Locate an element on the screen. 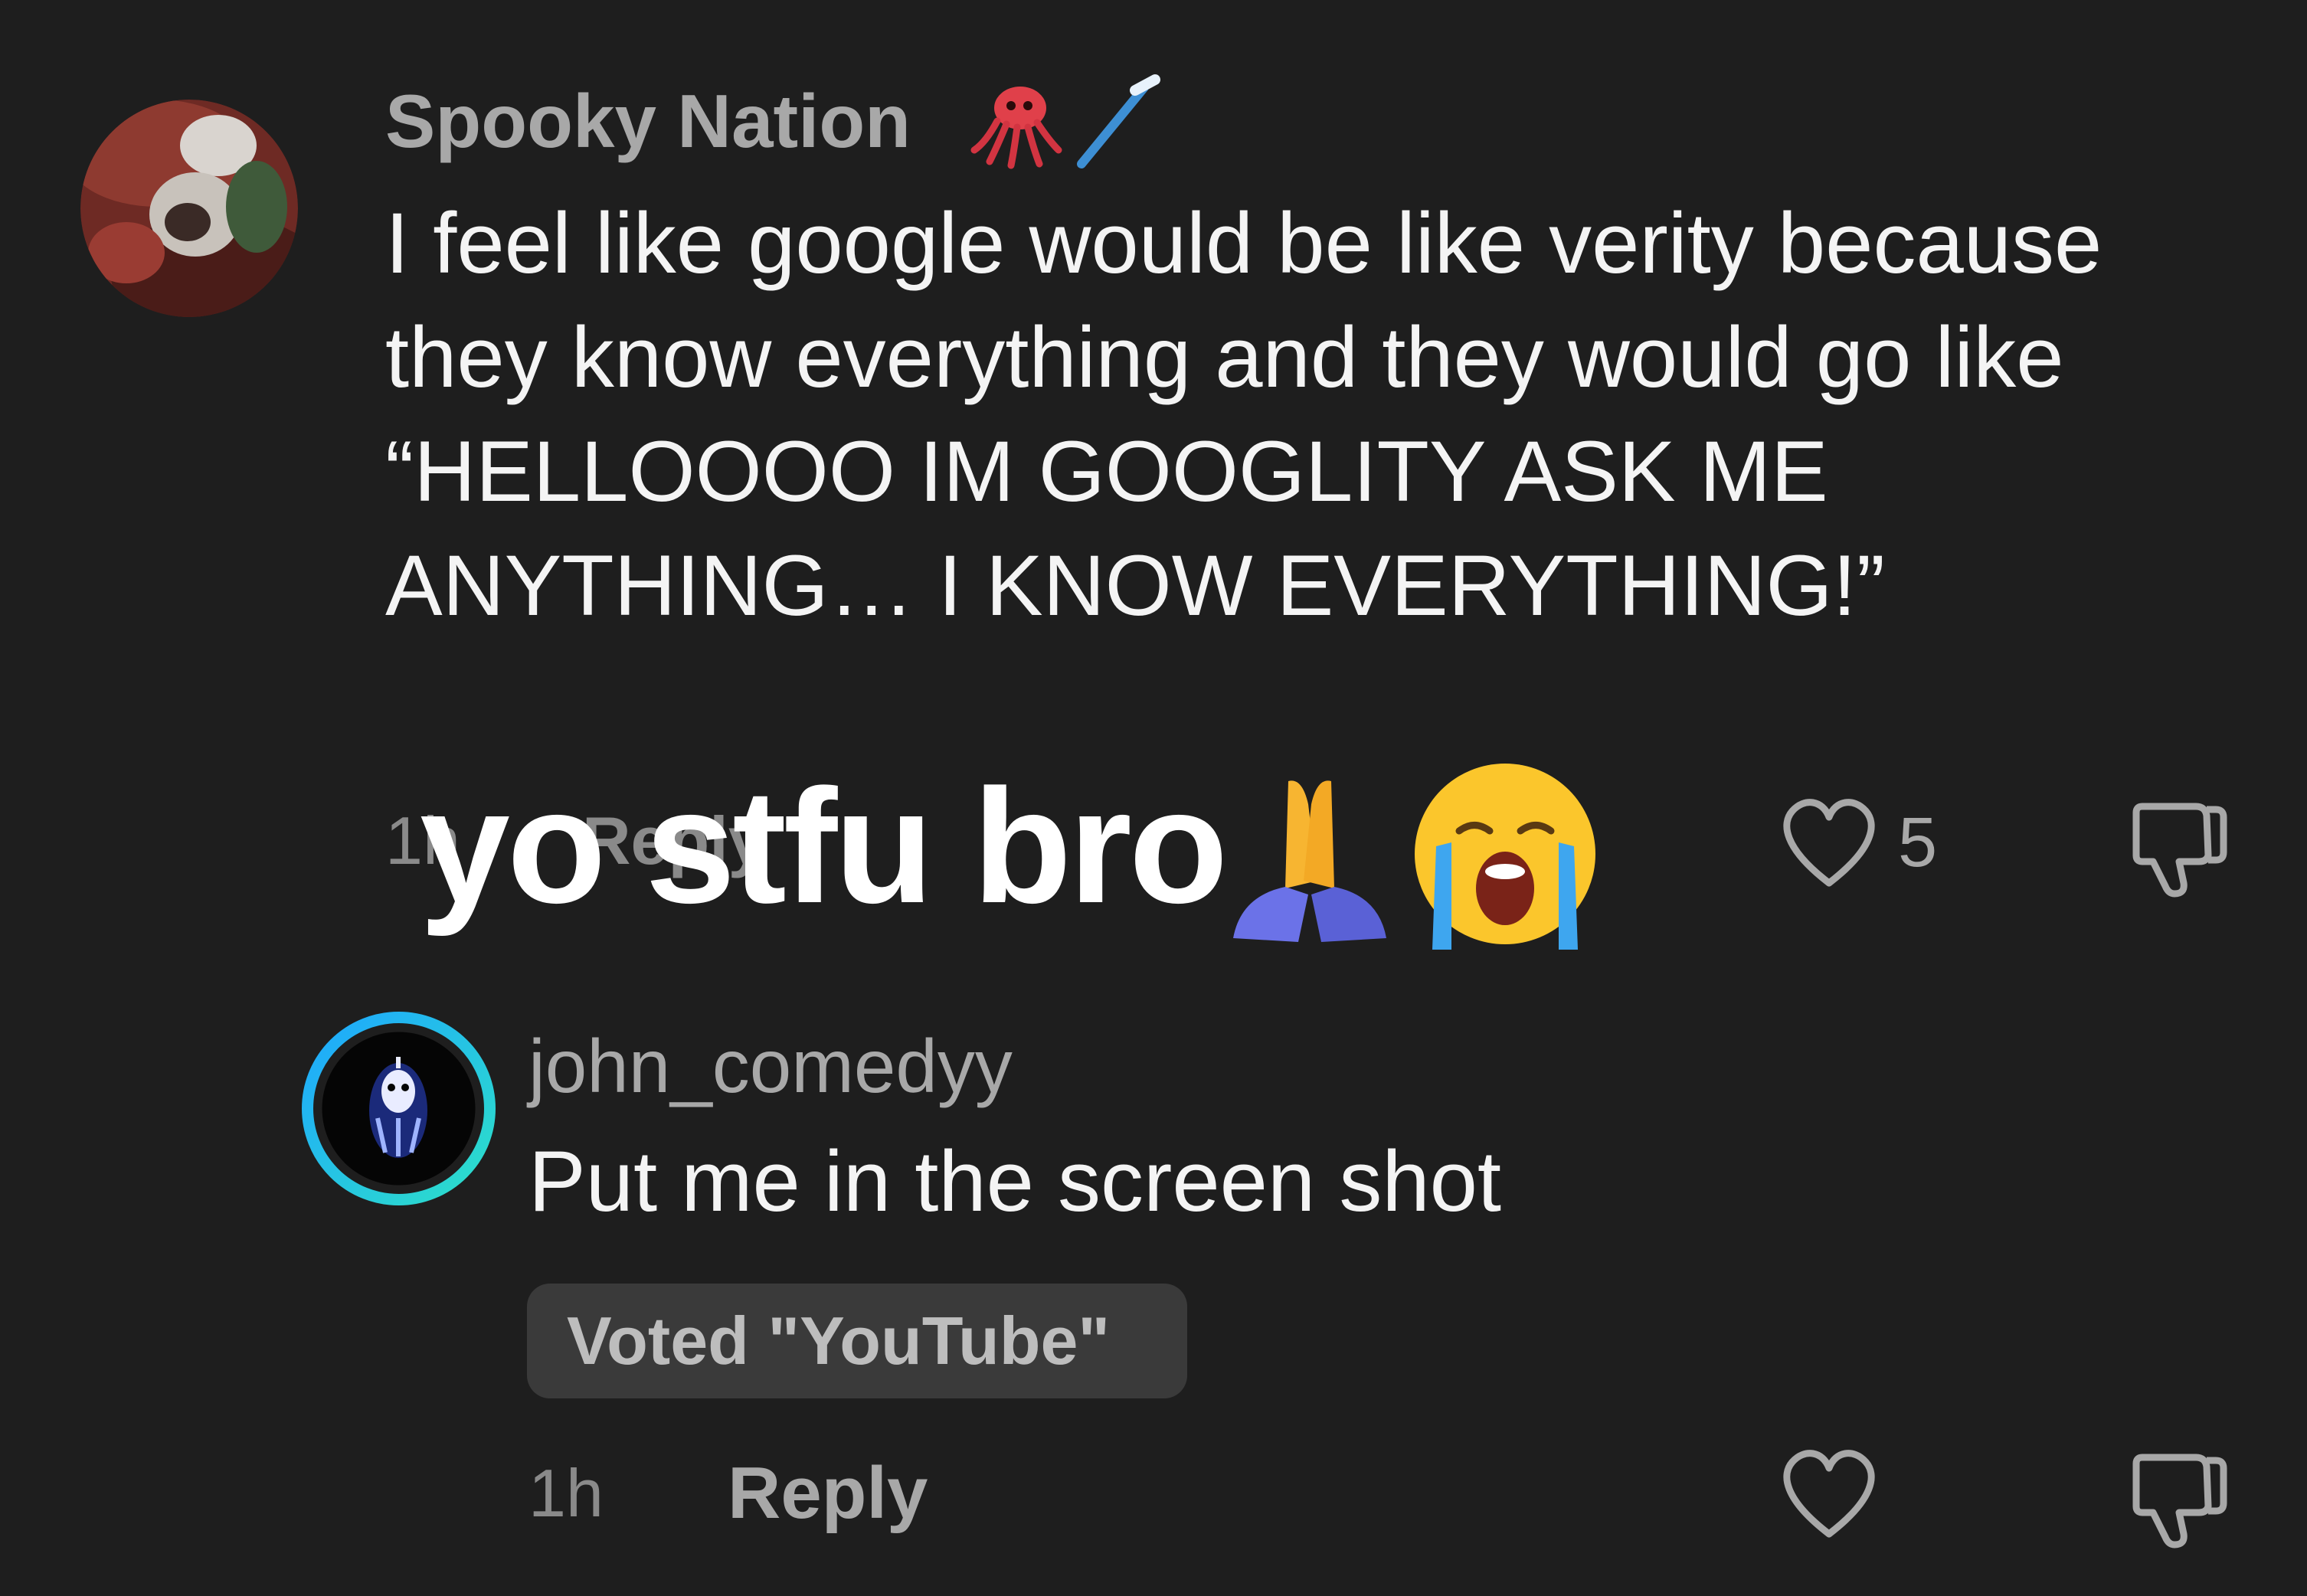  like-count: 5 is located at coordinates (1918, 842).